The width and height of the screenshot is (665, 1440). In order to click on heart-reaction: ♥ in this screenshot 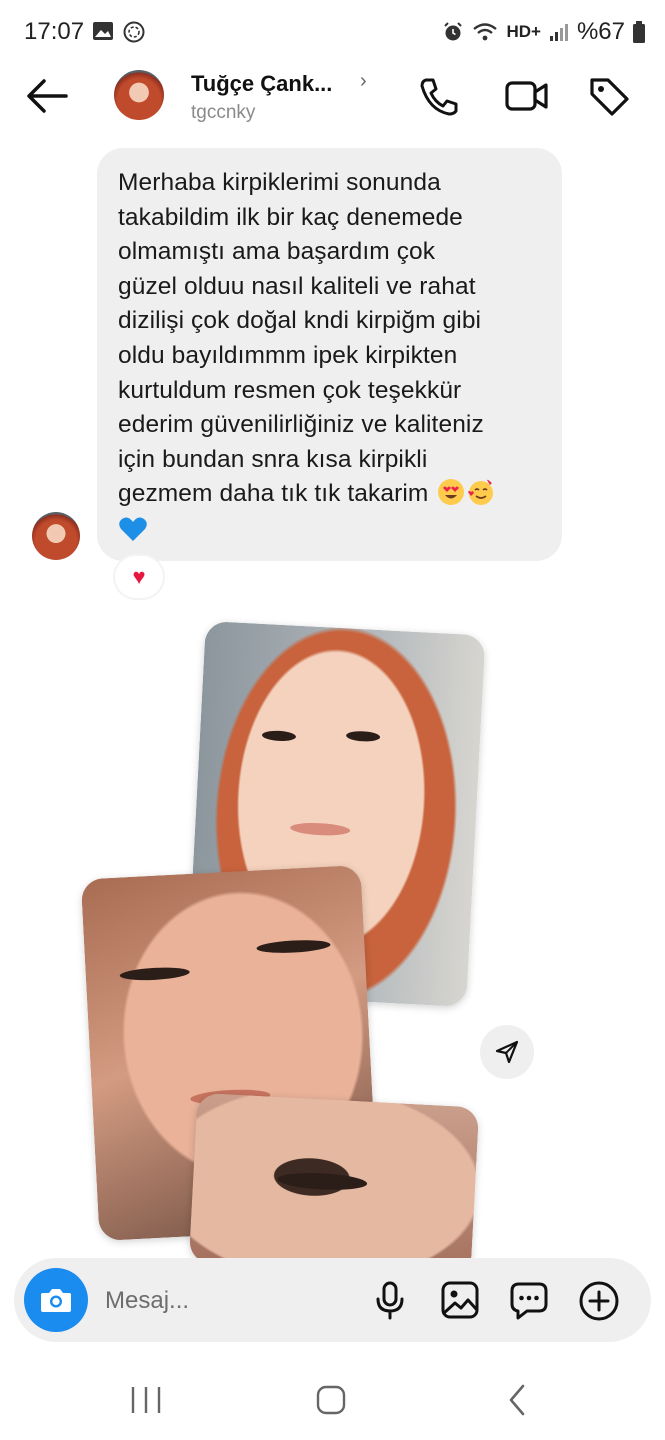, I will do `click(139, 577)`.